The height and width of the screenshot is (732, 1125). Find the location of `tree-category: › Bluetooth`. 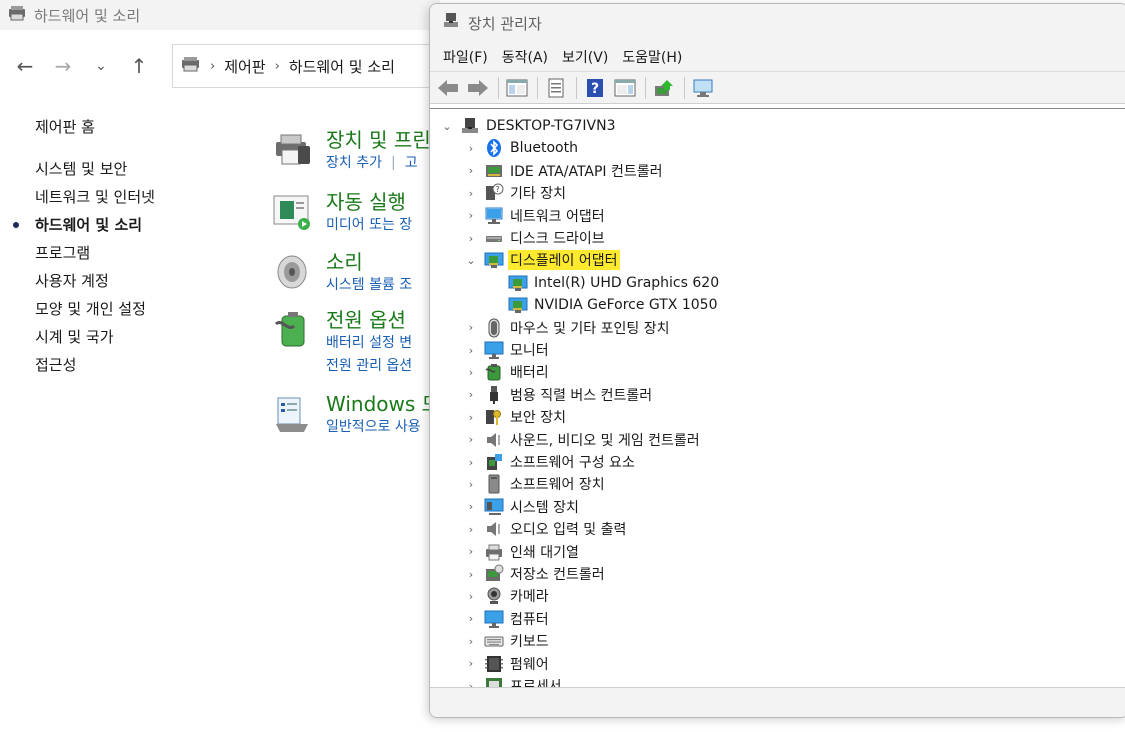

tree-category: › Bluetooth is located at coordinates (521, 148).